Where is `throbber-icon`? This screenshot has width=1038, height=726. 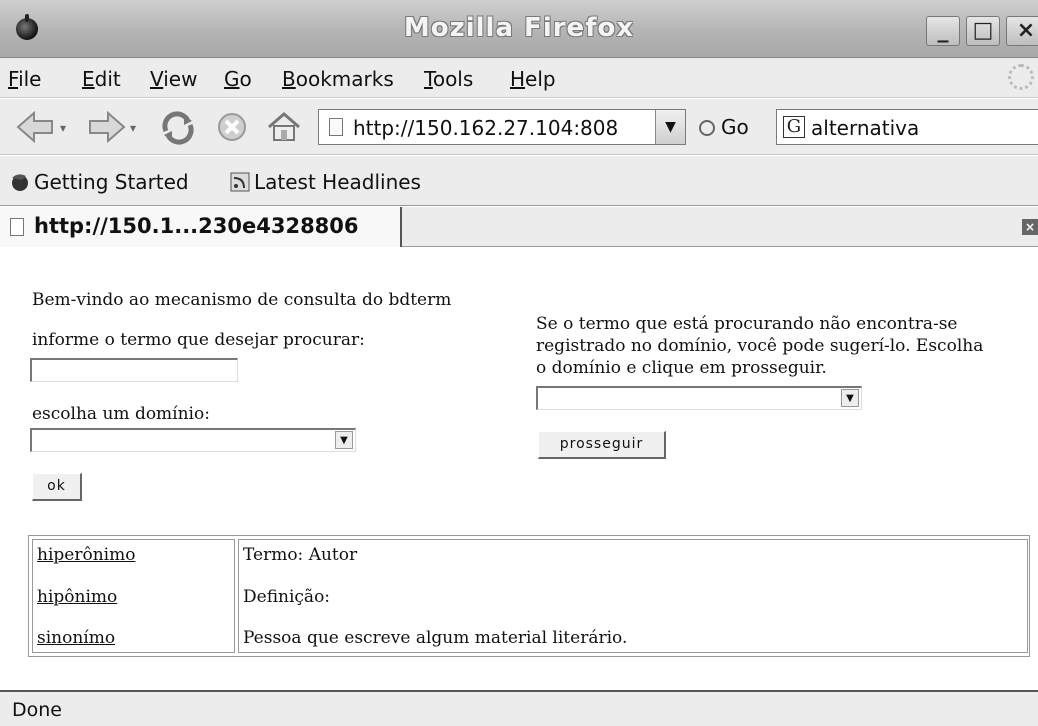 throbber-icon is located at coordinates (1021, 77).